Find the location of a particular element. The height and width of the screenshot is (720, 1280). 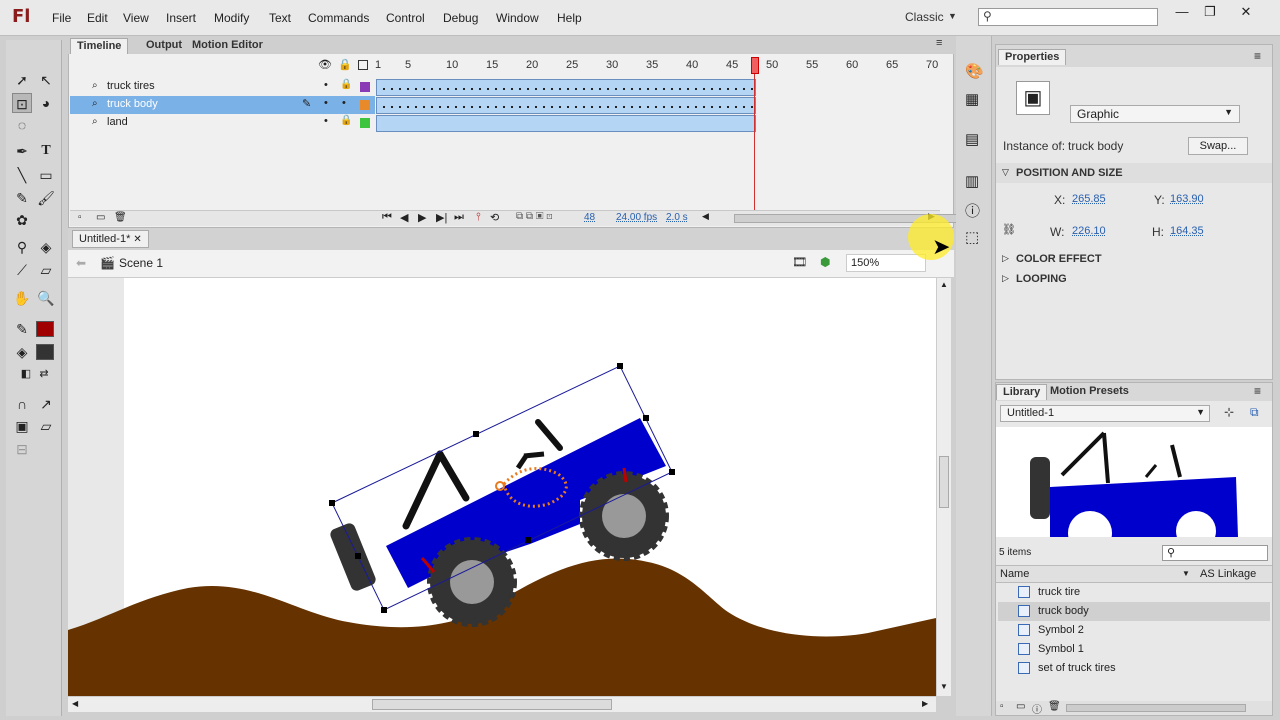

column-as-linkage: AS Linkage is located at coordinates (1228, 574).